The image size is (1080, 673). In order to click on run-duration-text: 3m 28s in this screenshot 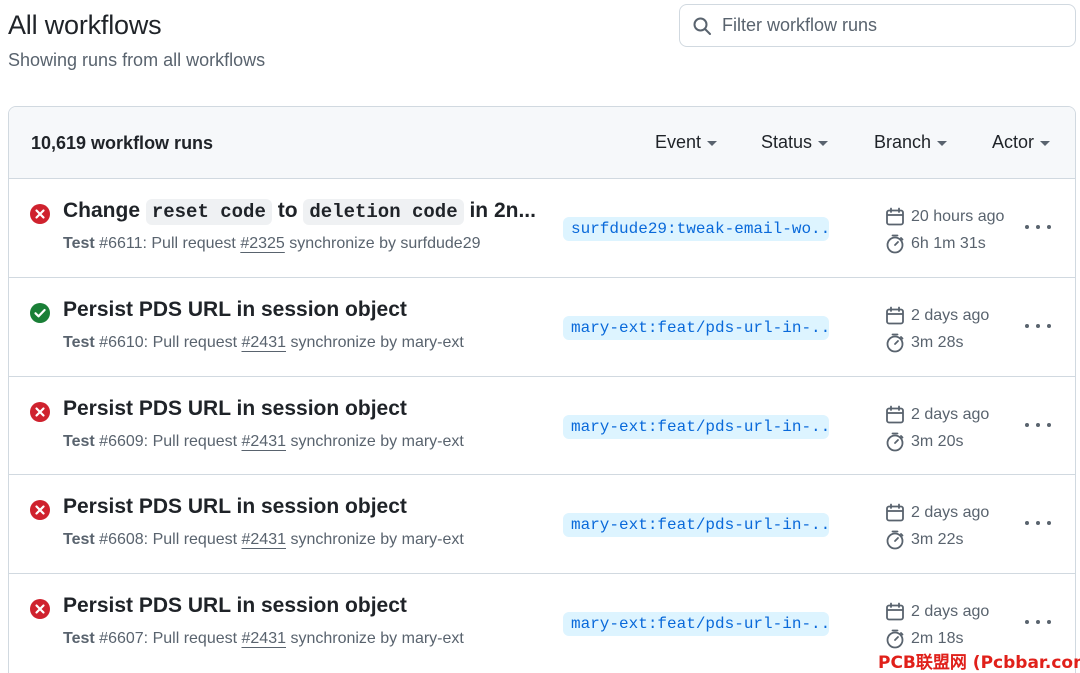, I will do `click(937, 342)`.